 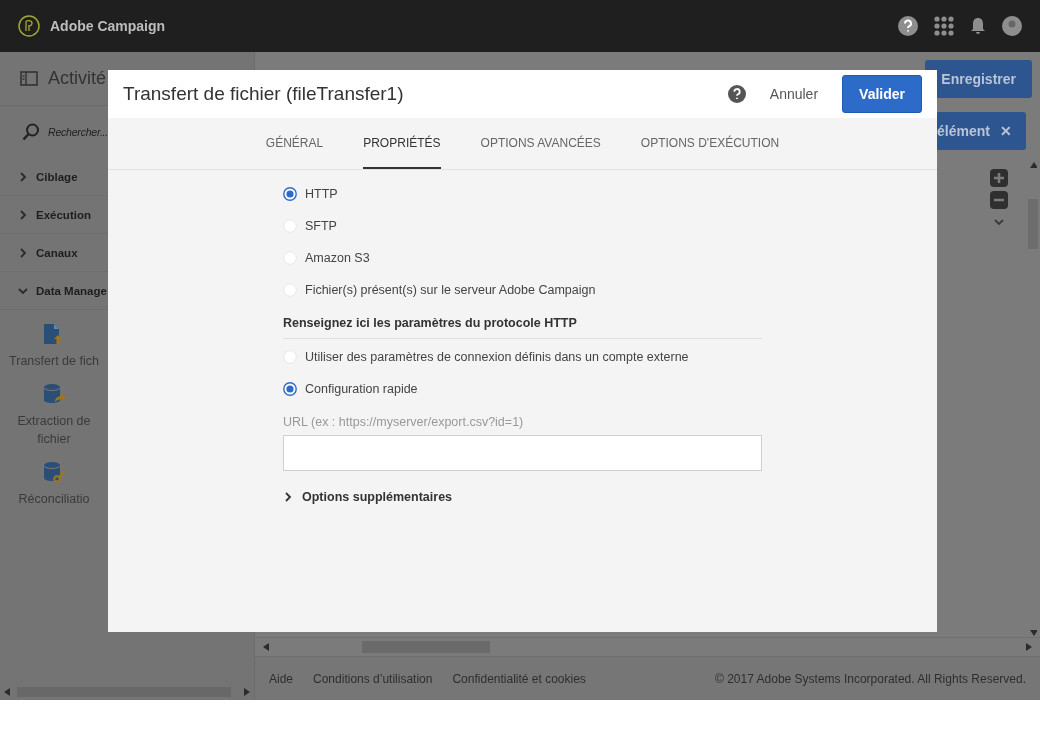 I want to click on url-field, so click(x=522, y=453).